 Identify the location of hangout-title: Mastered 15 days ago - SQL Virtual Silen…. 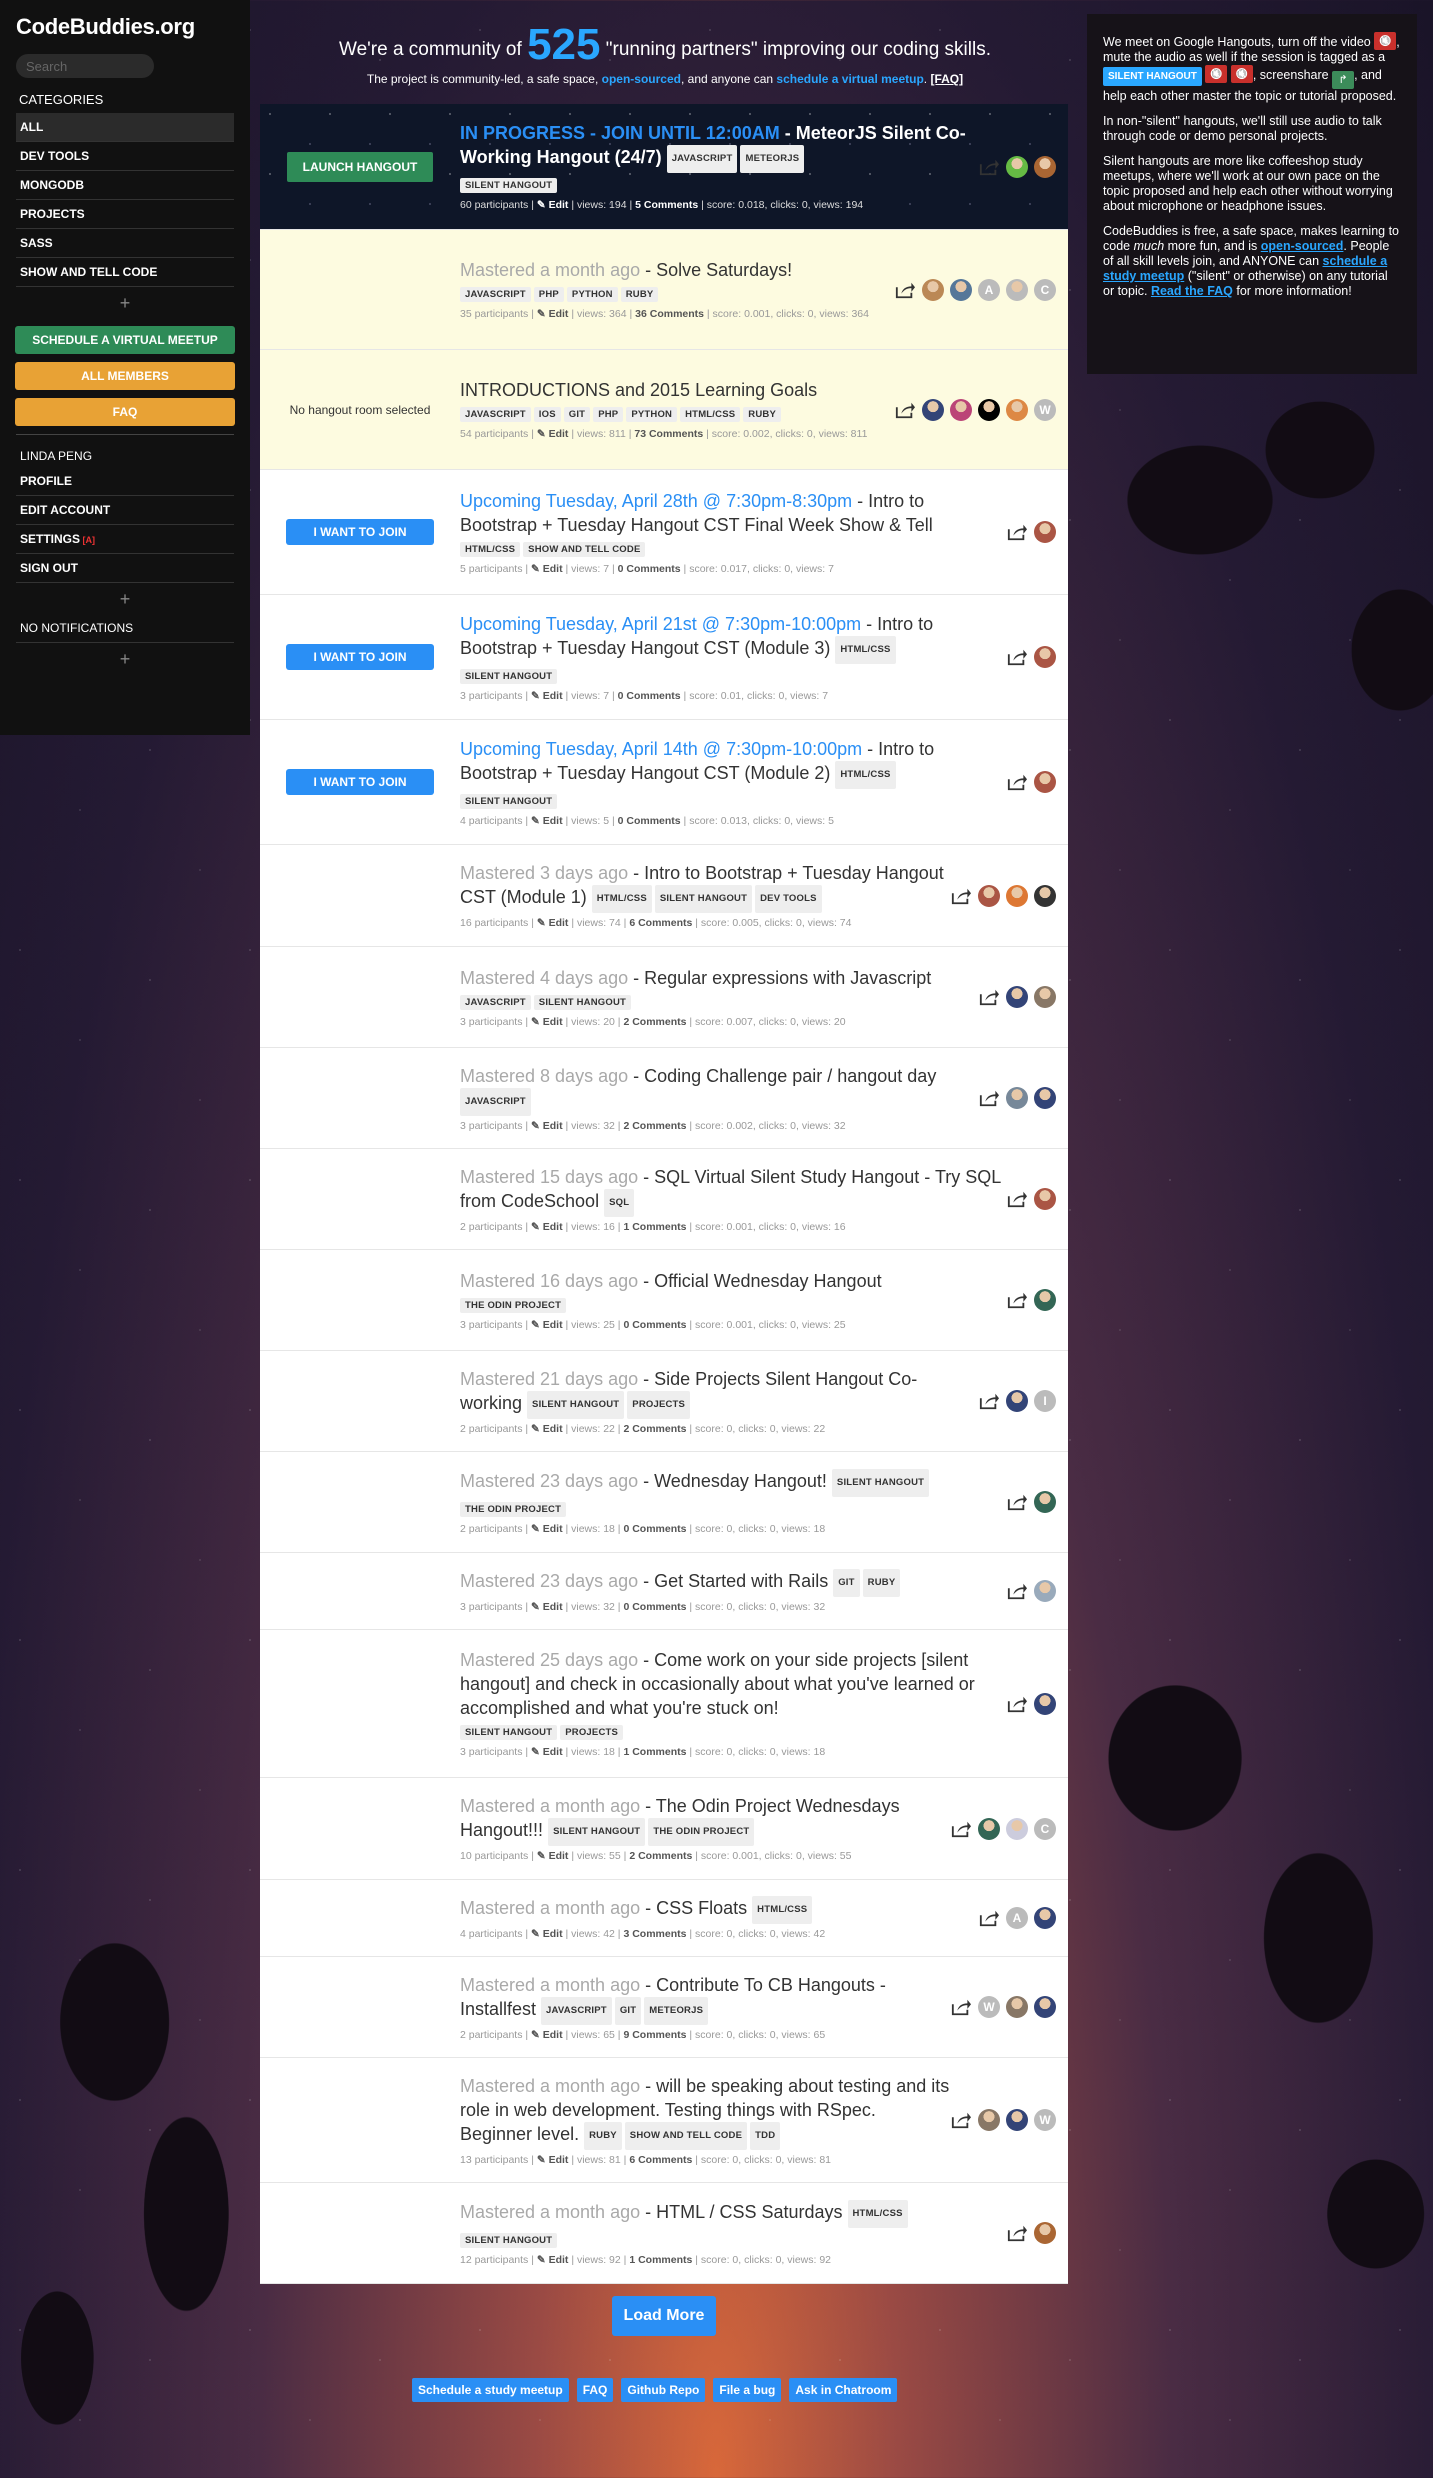
(733, 1191).